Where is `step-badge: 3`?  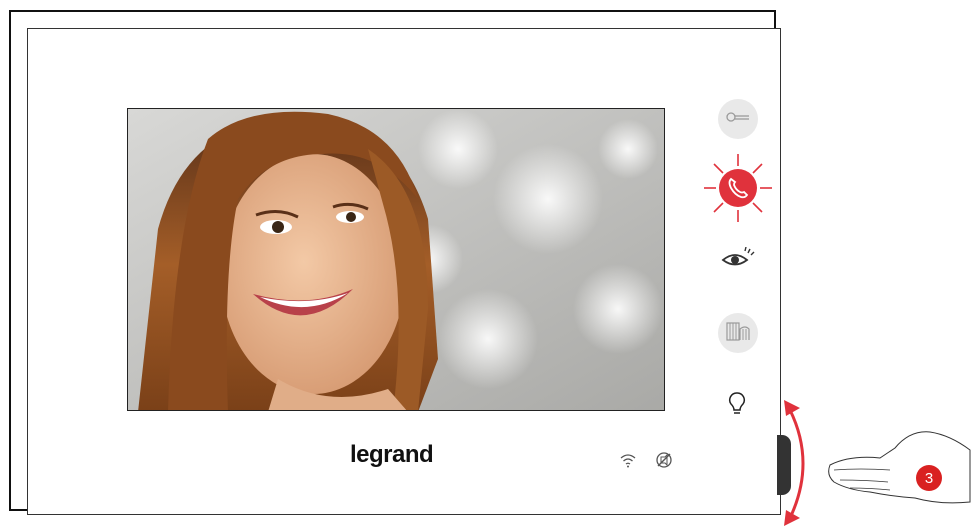 step-badge: 3 is located at coordinates (929, 478).